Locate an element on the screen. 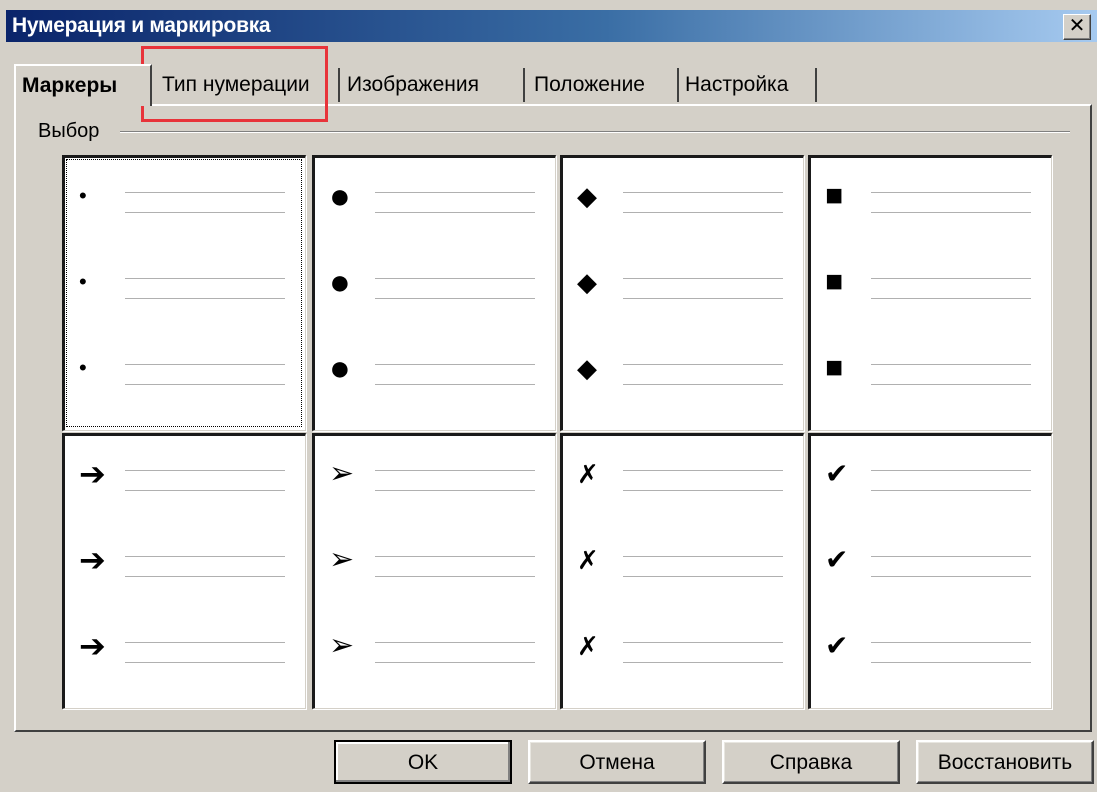 Image resolution: width=1097 pixels, height=792 pixels. close-icon: ✕ is located at coordinates (1077, 26).